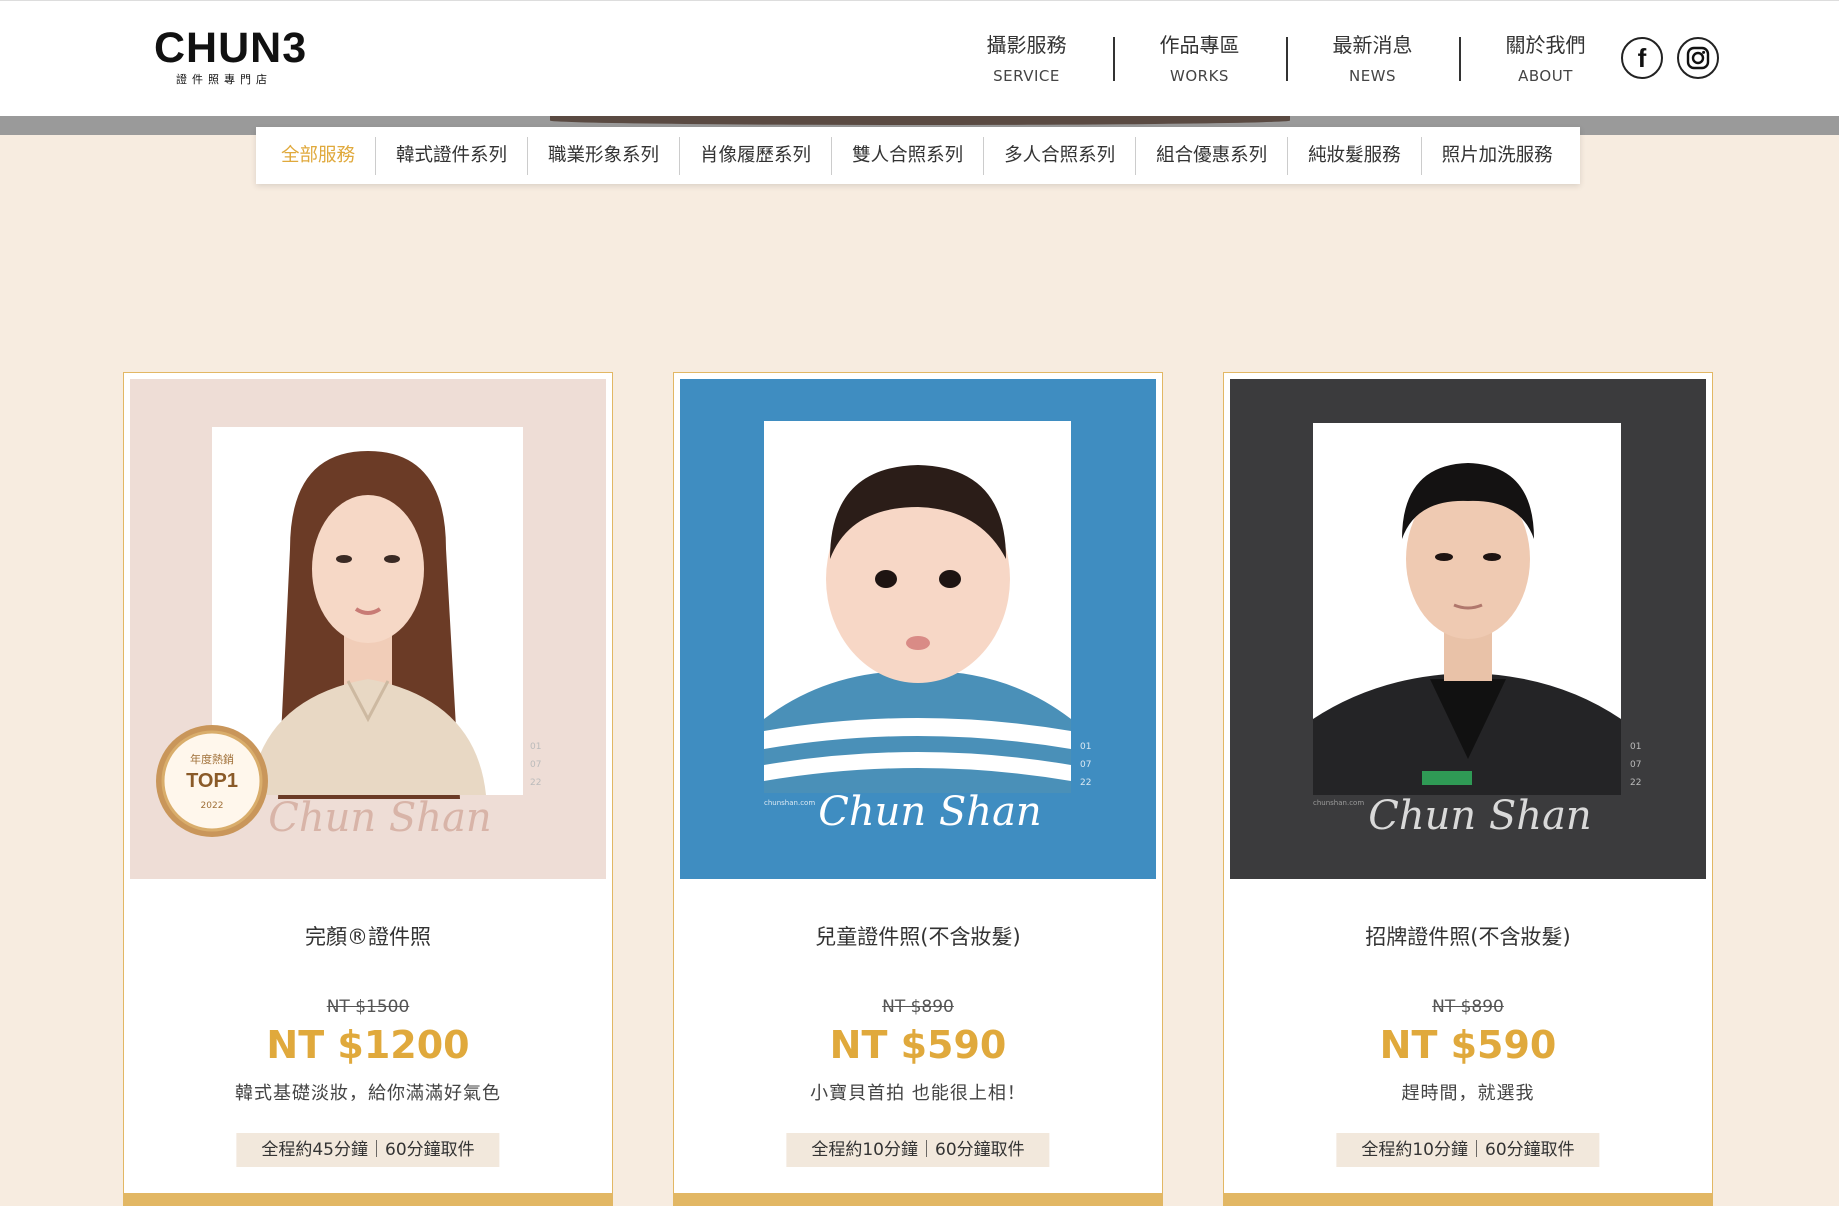 The height and width of the screenshot is (1206, 1839). I want to click on filter-couple: 雙人合照系列, so click(907, 155).